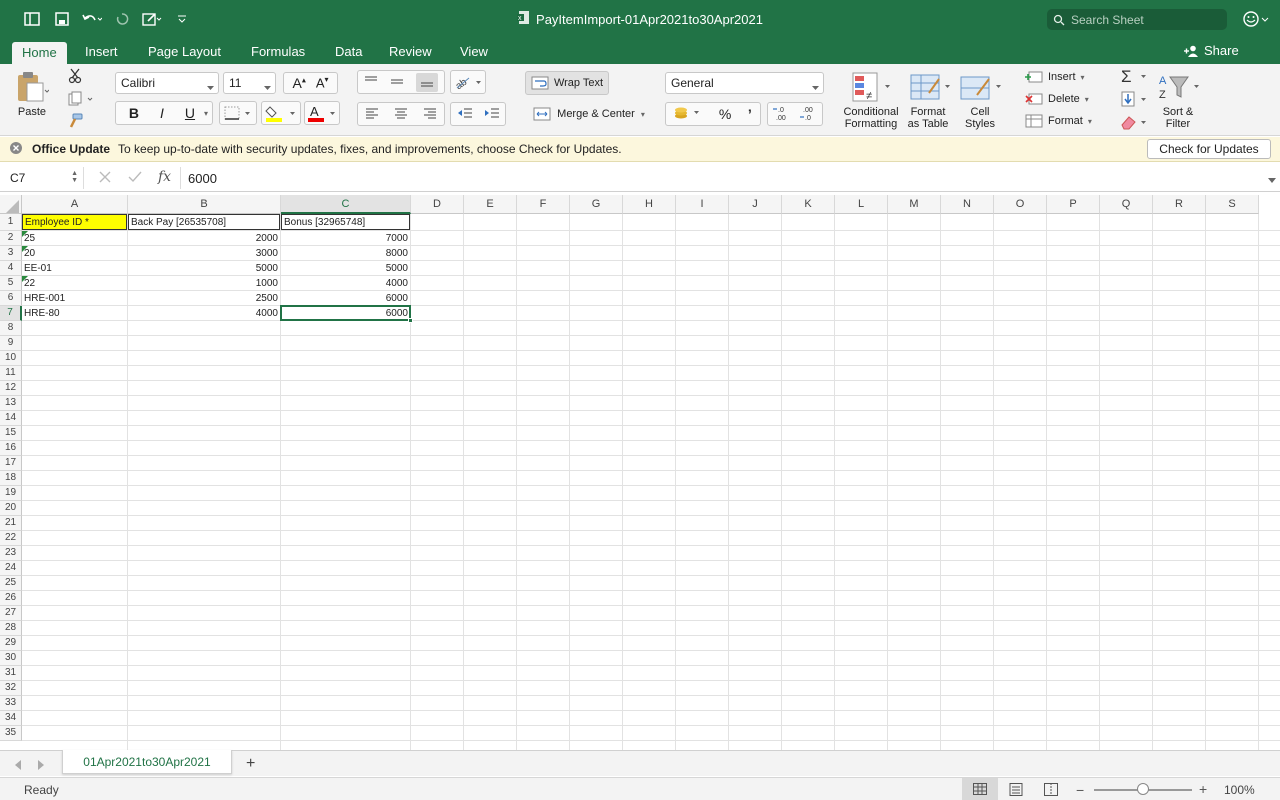  I want to click on accounting-format-icon, so click(688, 114).